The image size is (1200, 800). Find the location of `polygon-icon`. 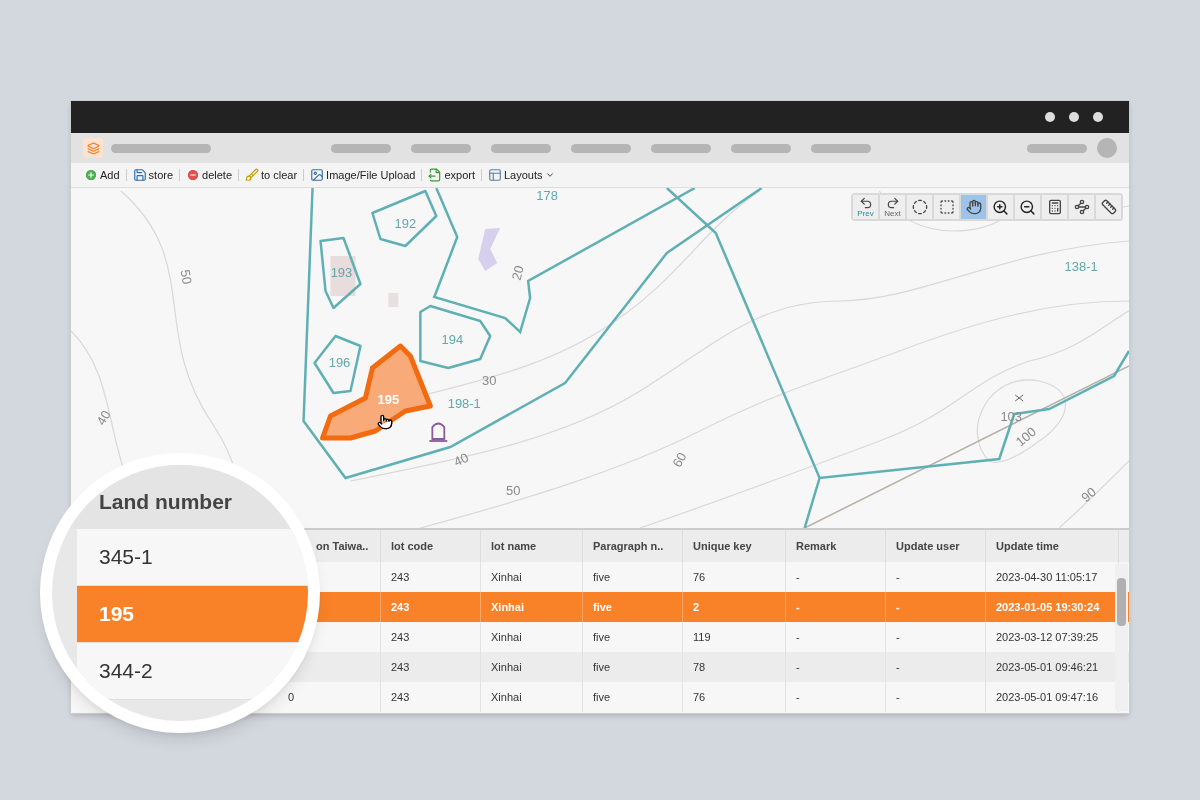

polygon-icon is located at coordinates (1081, 207).